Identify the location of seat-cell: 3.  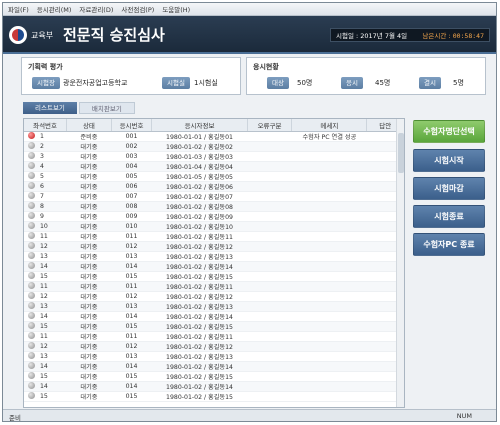
(45, 156).